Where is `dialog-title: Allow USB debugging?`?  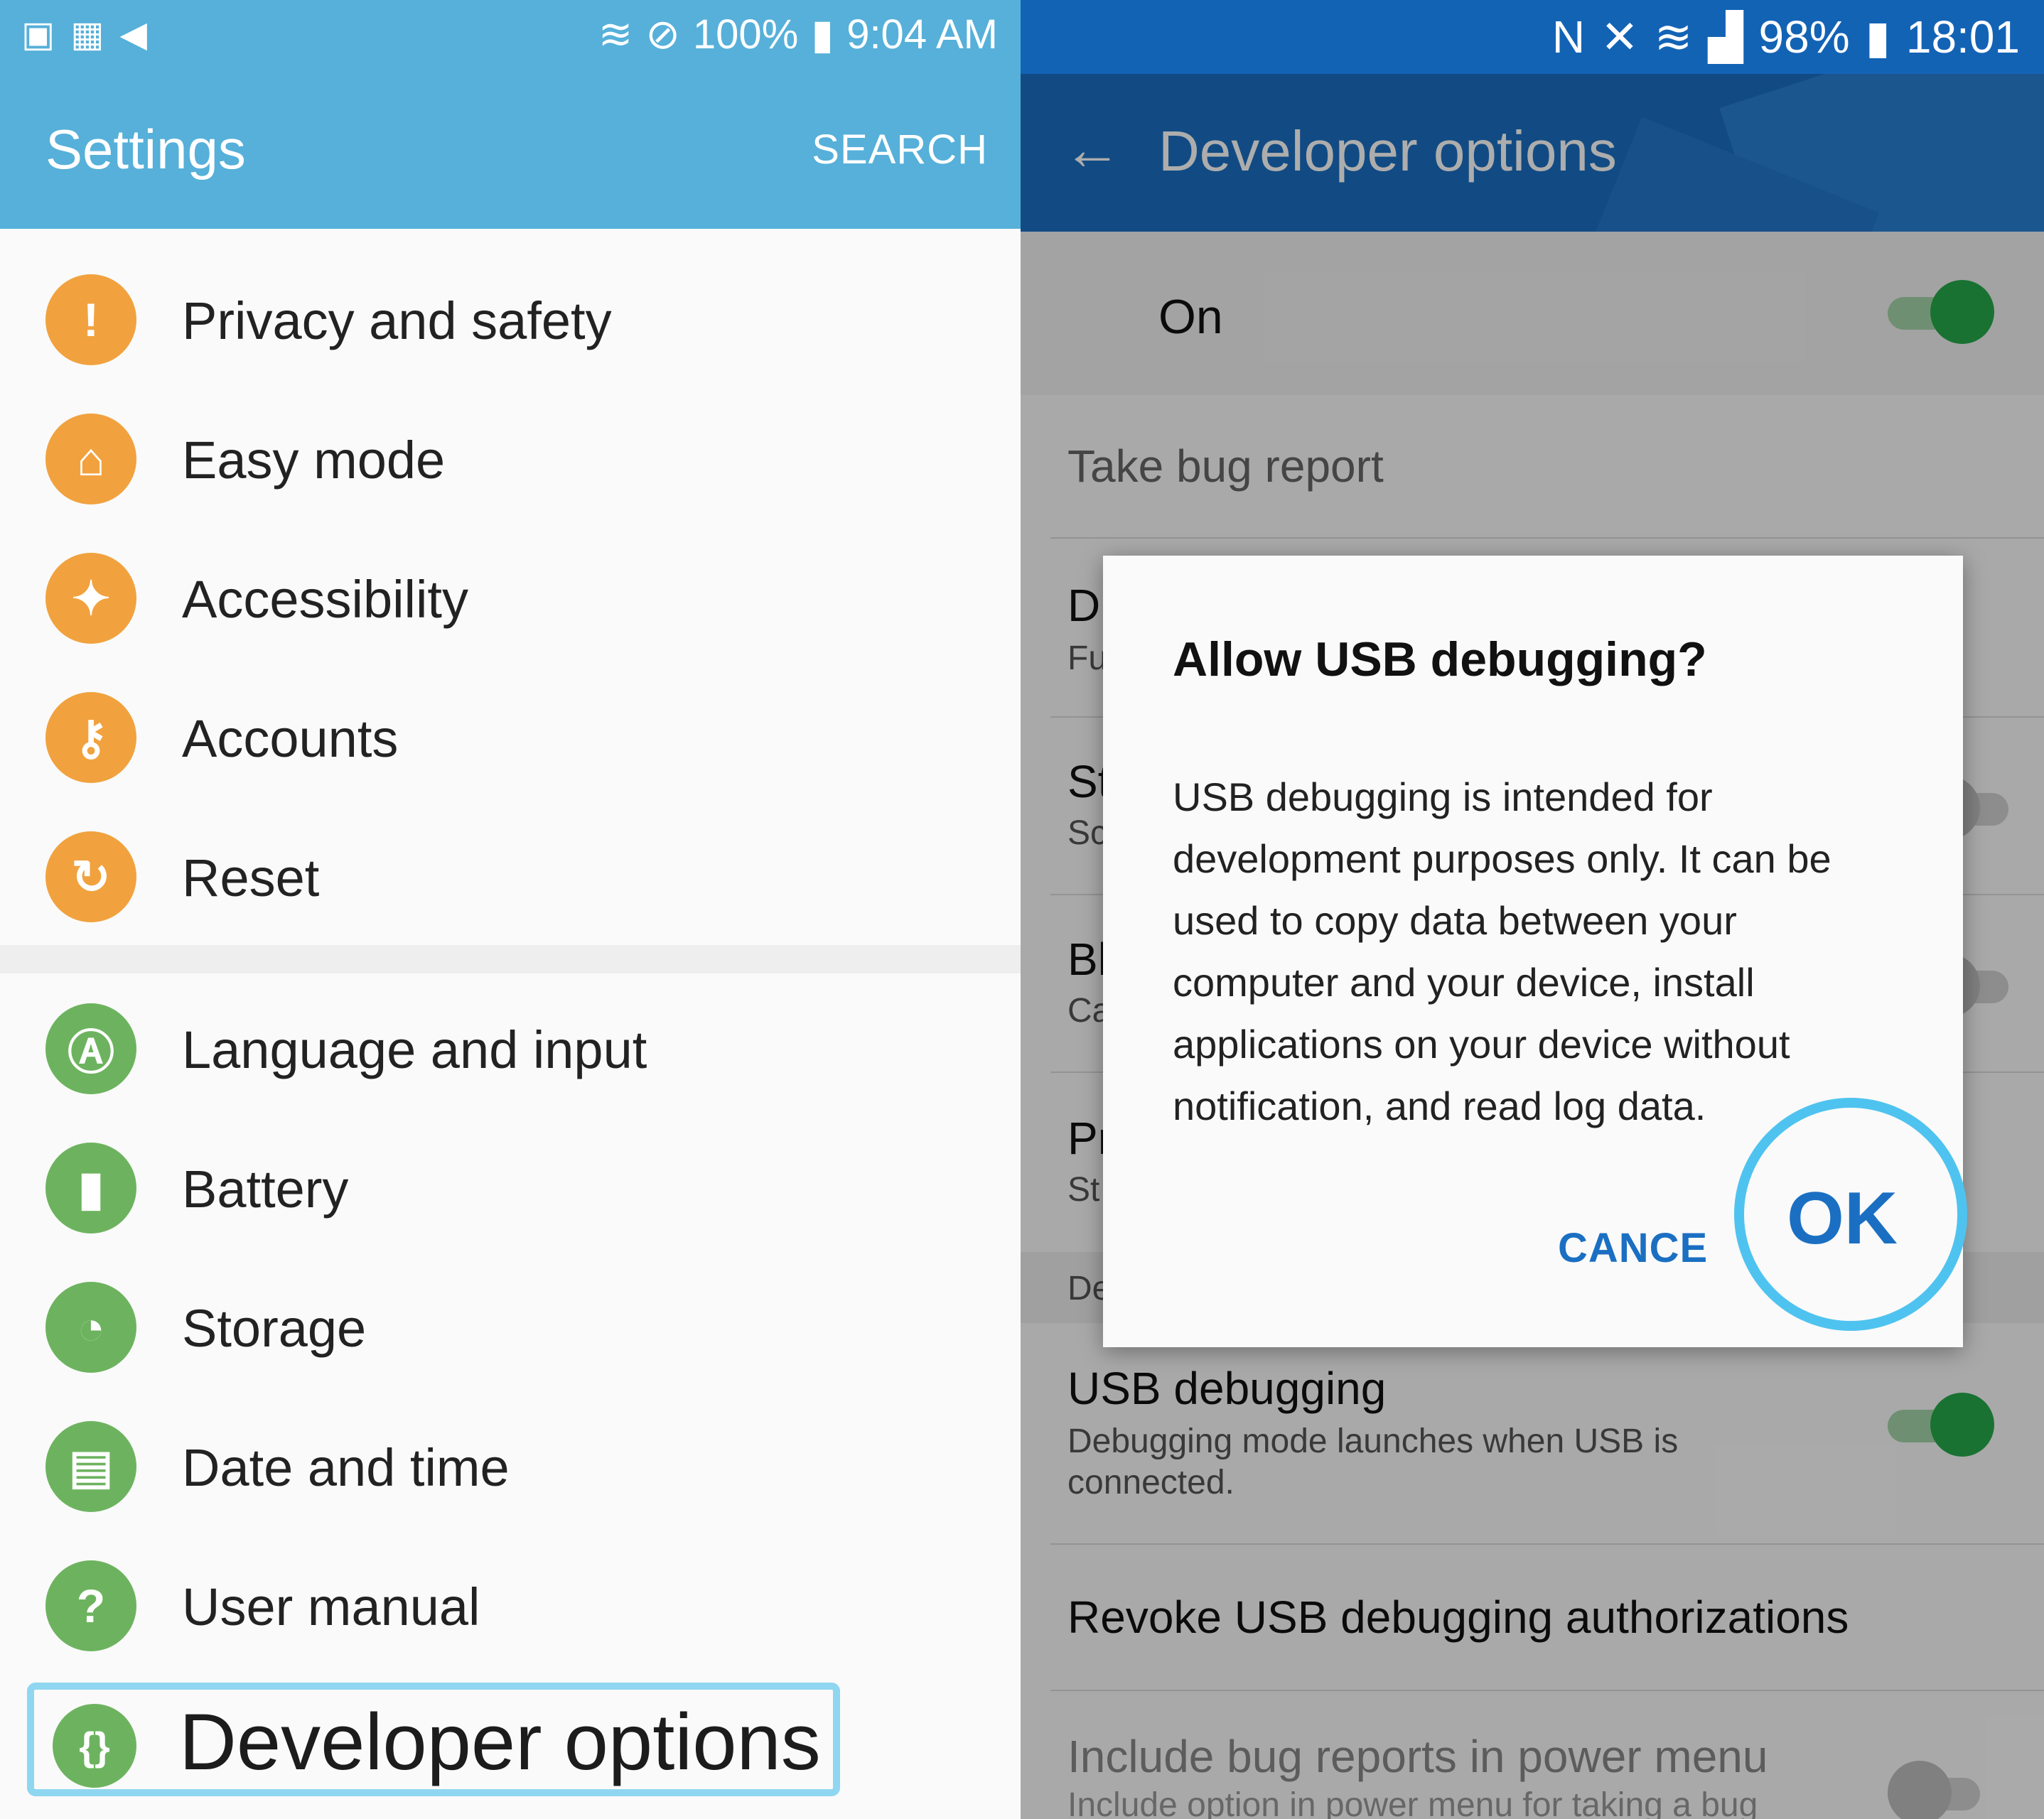 dialog-title: Allow USB debugging? is located at coordinates (1440, 659).